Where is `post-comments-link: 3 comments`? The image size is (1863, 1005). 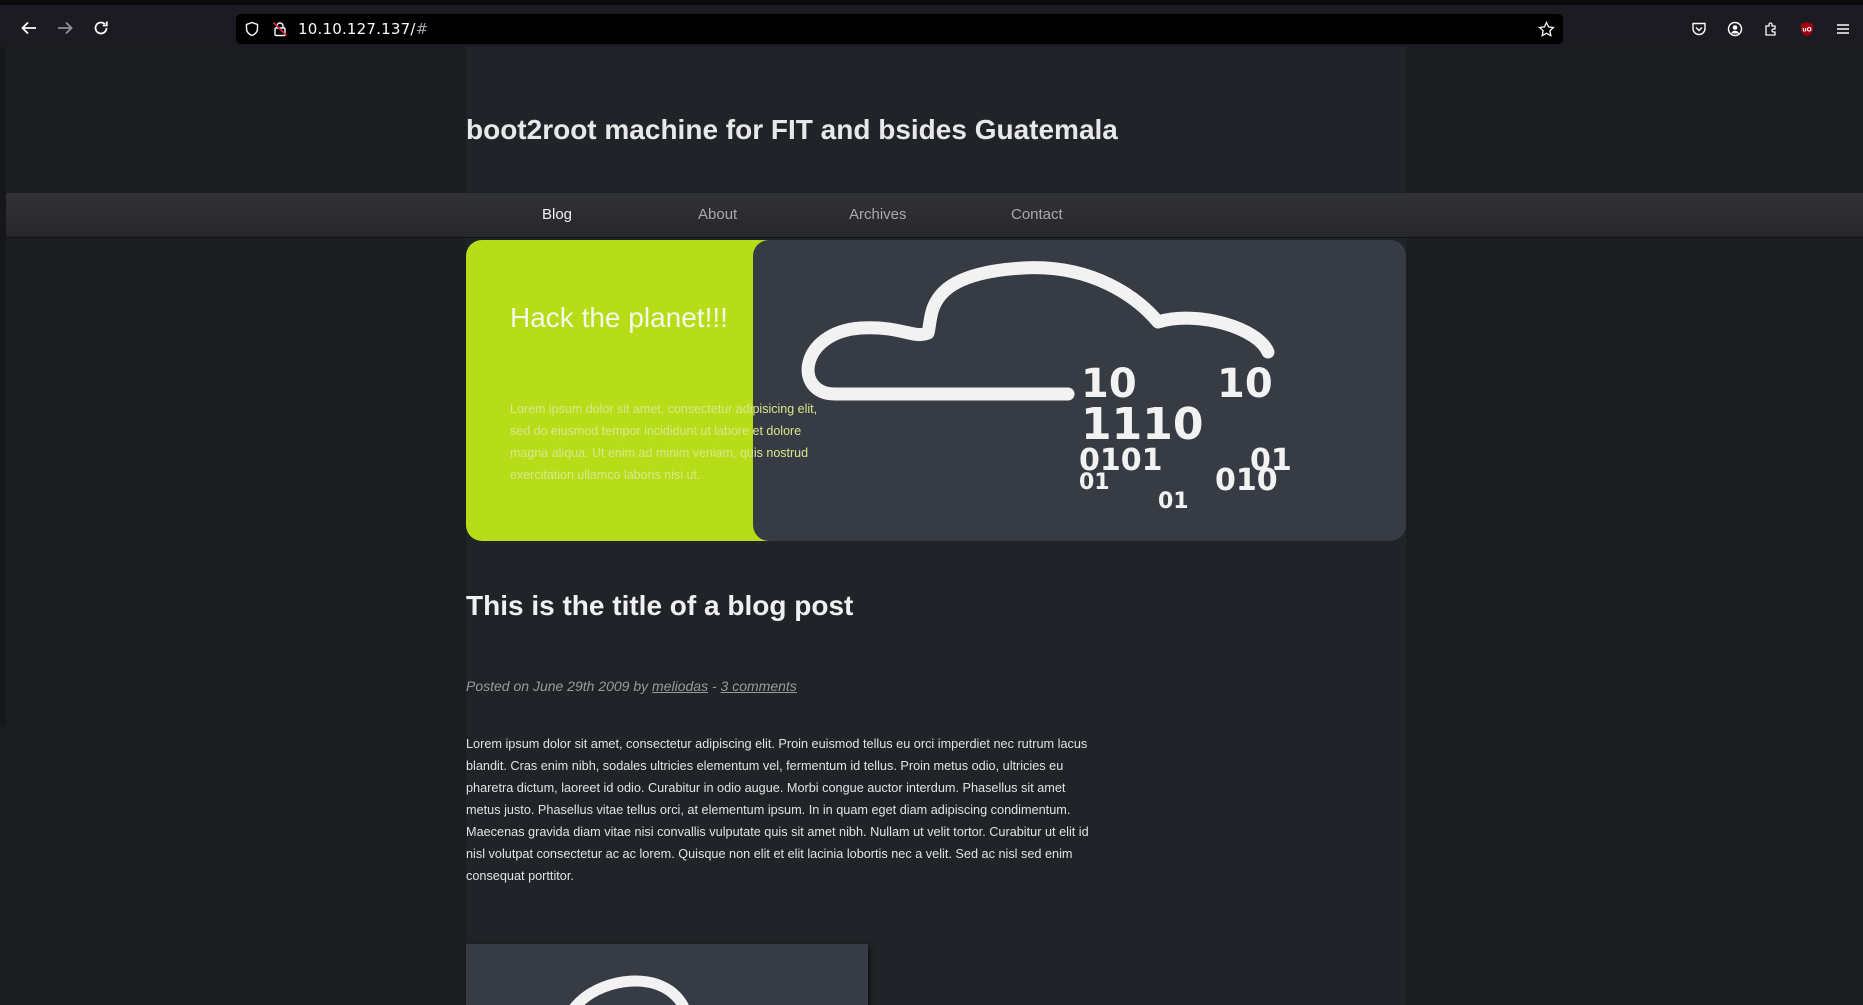 post-comments-link: 3 comments is located at coordinates (759, 686).